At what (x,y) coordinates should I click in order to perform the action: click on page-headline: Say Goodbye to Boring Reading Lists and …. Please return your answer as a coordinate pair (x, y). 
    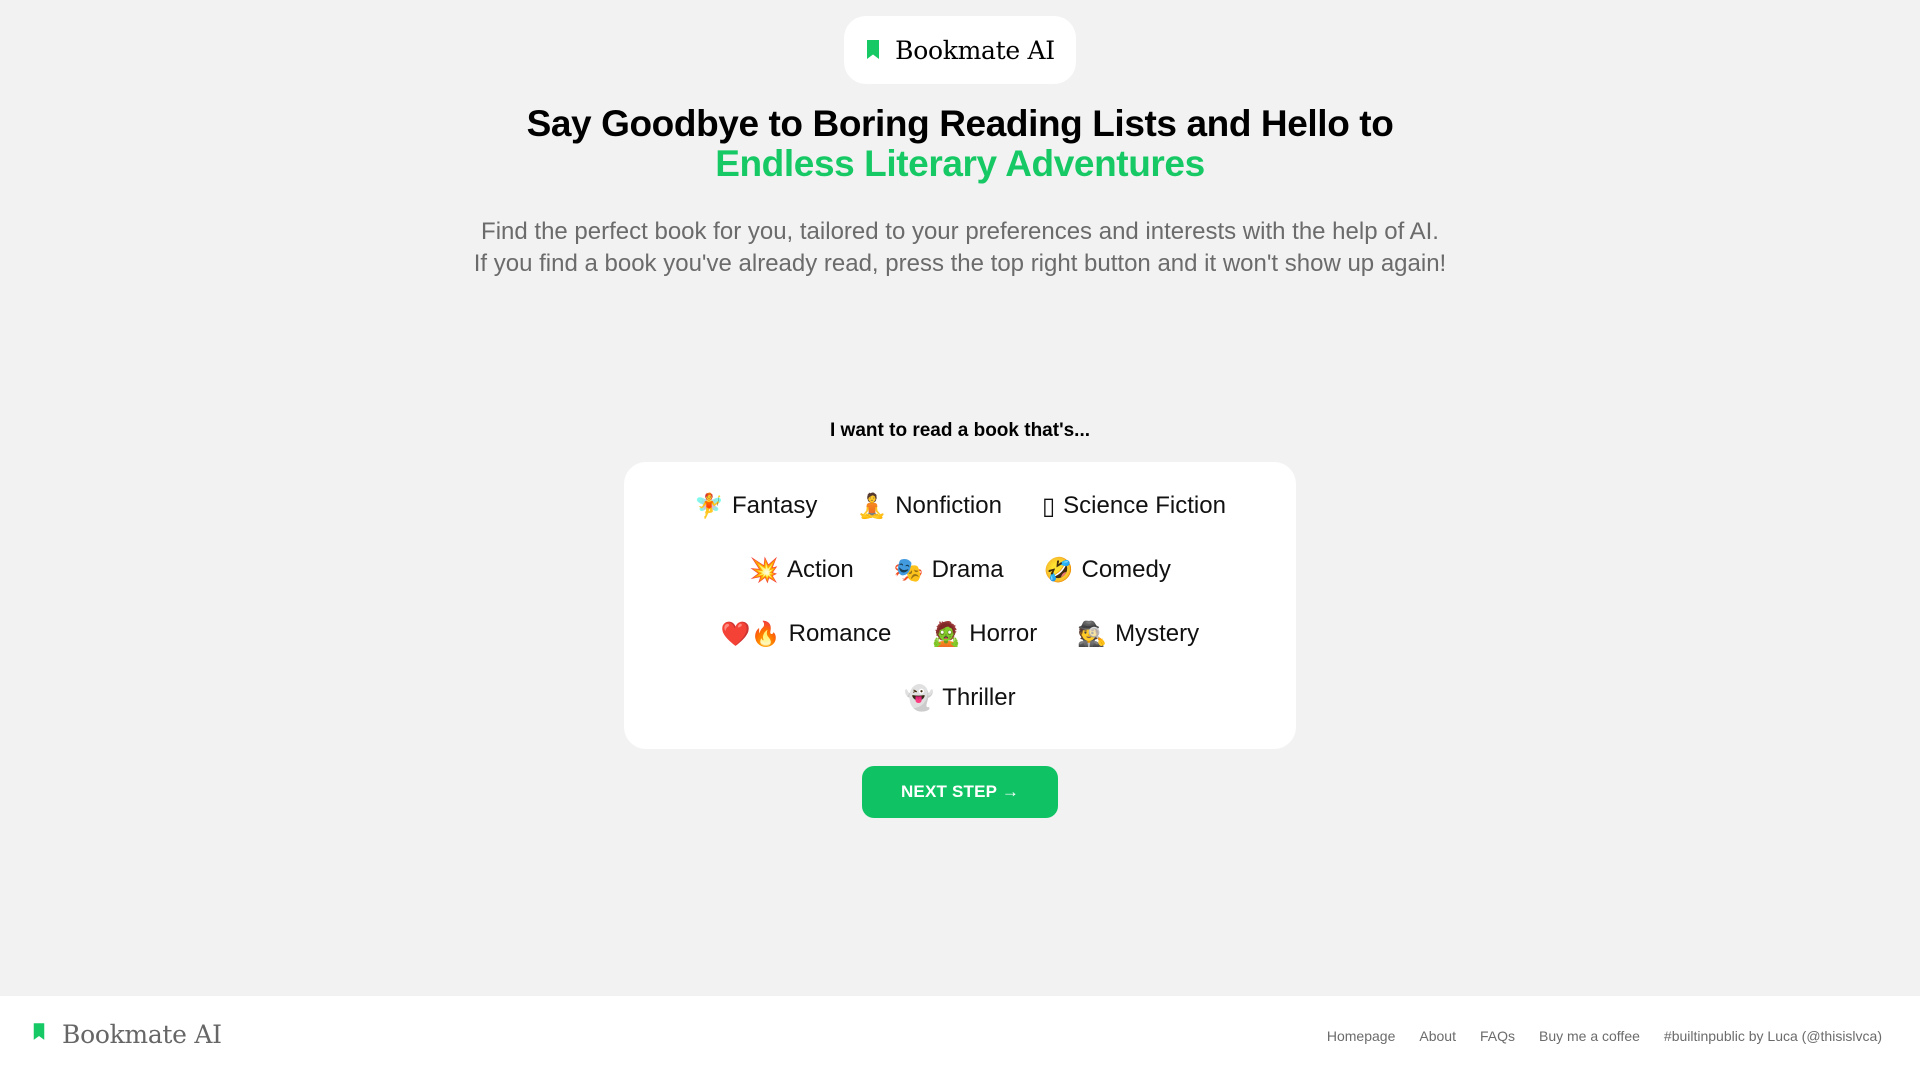
    Looking at the image, I should click on (960, 144).